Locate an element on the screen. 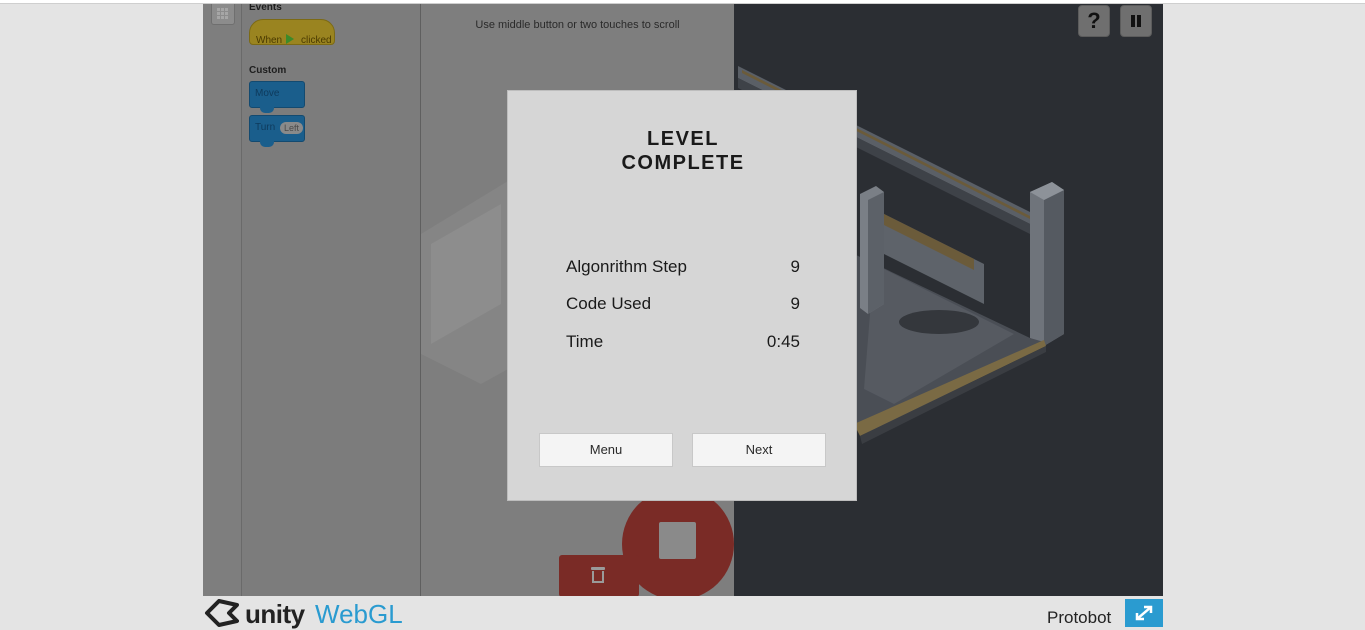 The height and width of the screenshot is (630, 1365). category-label-custom: Custom is located at coordinates (268, 70).